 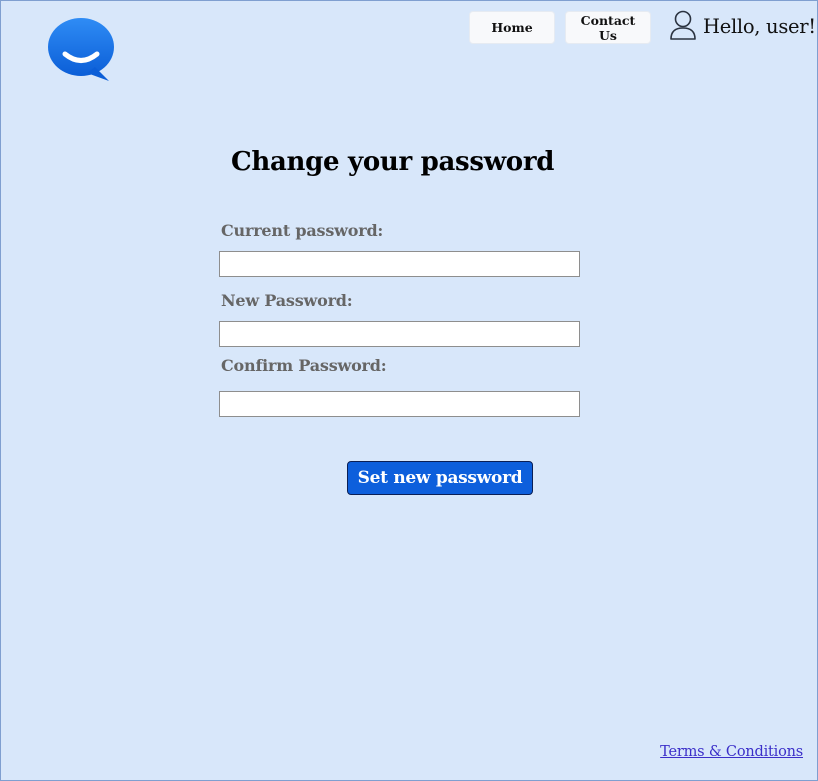 What do you see at coordinates (399, 264) in the screenshot?
I see `current-password-input` at bounding box center [399, 264].